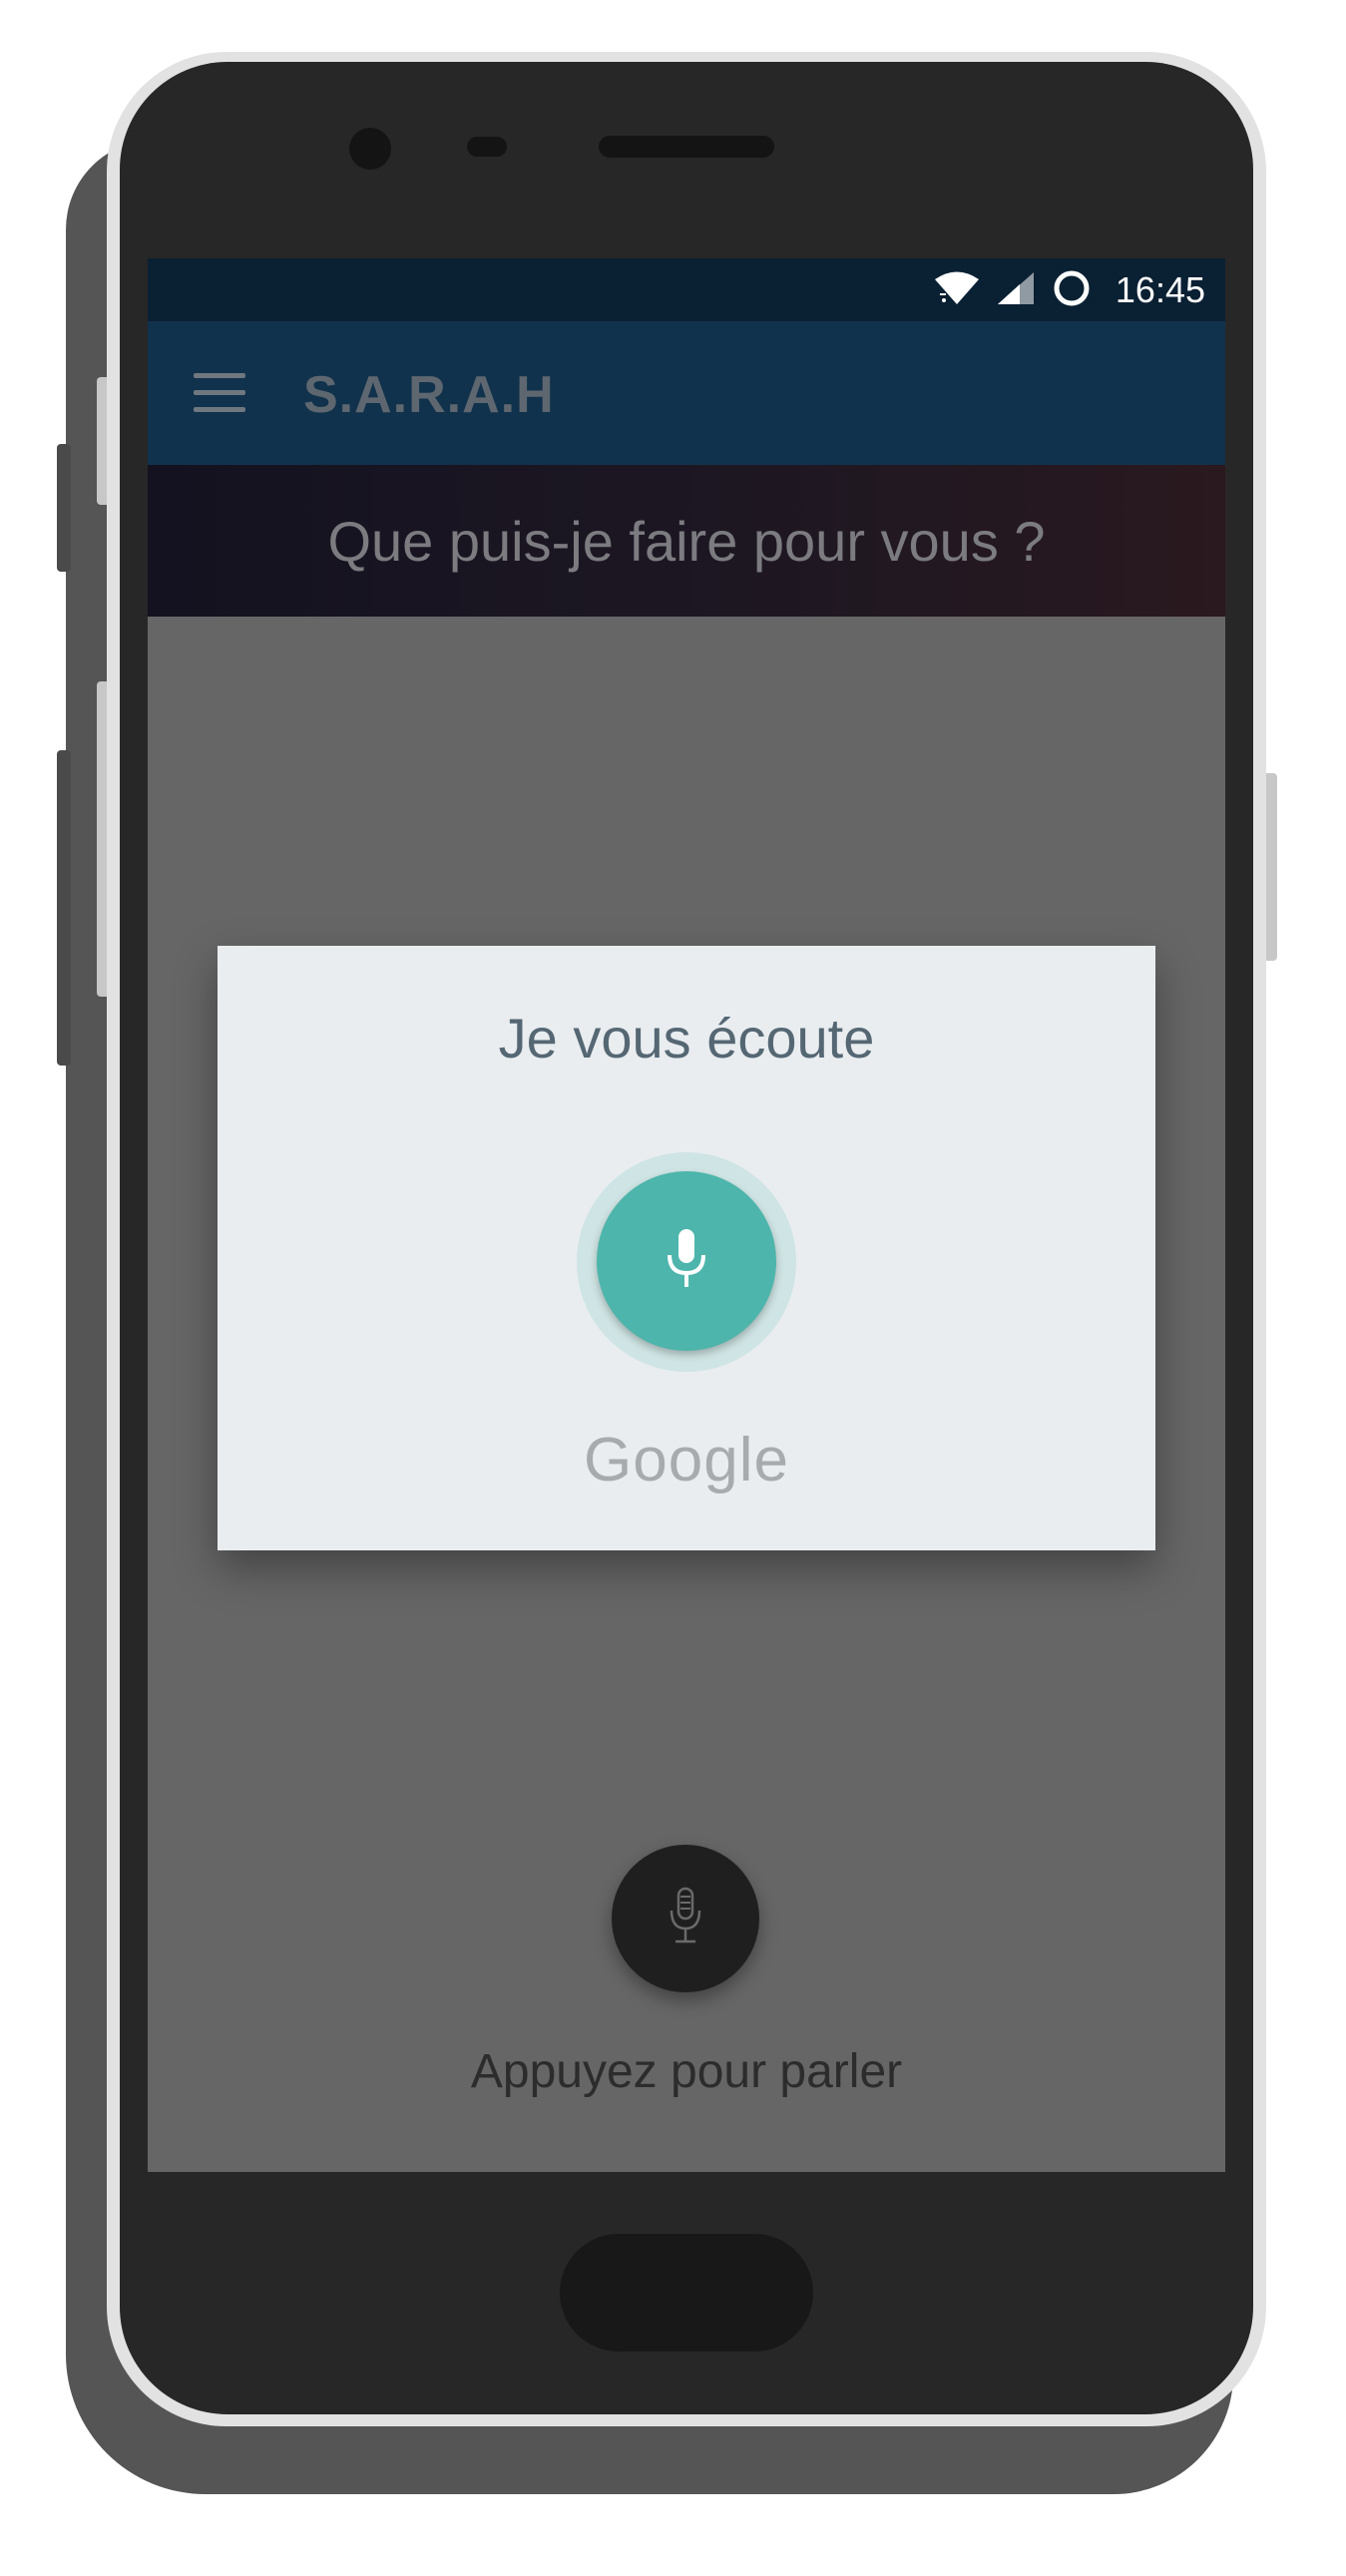 Image resolution: width=1346 pixels, height=2576 pixels. What do you see at coordinates (1160, 289) in the screenshot?
I see `status-time: 16:45` at bounding box center [1160, 289].